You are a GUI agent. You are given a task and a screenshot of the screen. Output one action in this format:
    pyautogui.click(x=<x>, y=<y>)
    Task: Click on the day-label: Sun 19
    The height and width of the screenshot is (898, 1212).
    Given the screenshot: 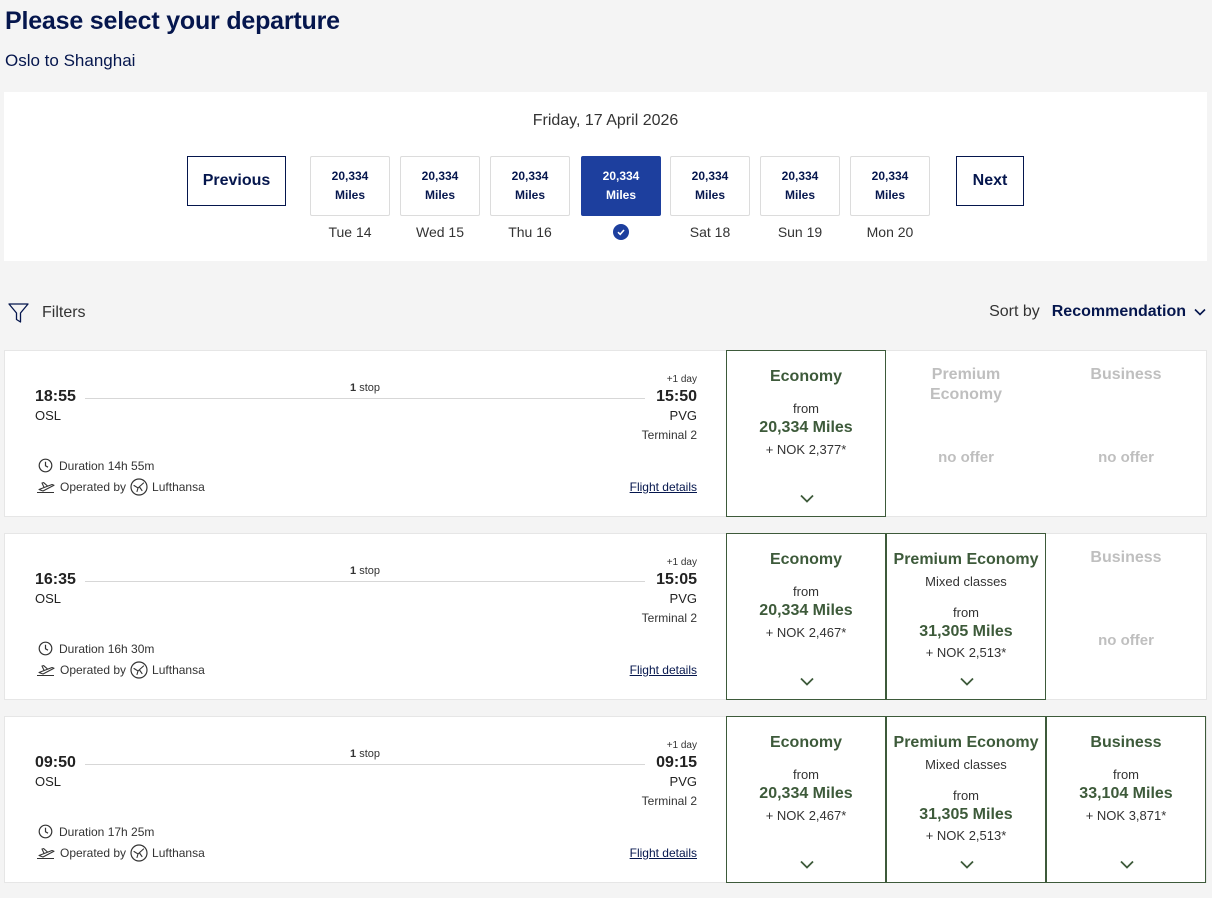 What is the action you would take?
    pyautogui.click(x=800, y=232)
    